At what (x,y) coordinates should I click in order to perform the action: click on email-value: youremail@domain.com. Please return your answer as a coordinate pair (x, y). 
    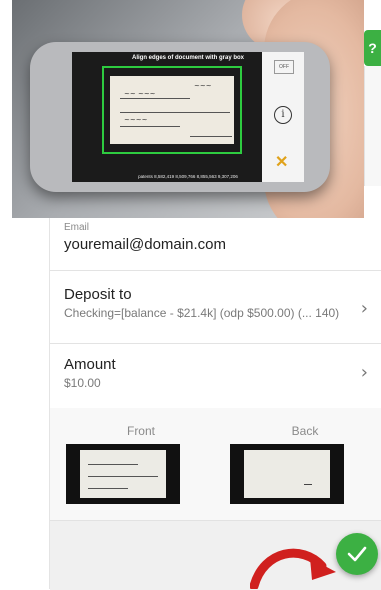
    Looking at the image, I should click on (145, 244).